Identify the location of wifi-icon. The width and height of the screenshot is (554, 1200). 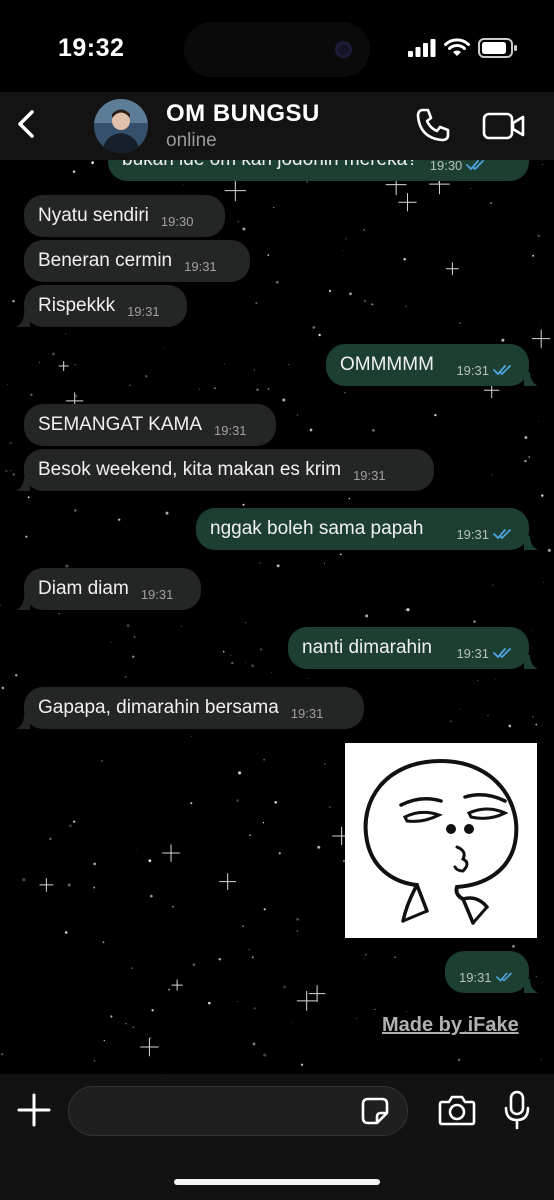
(457, 47).